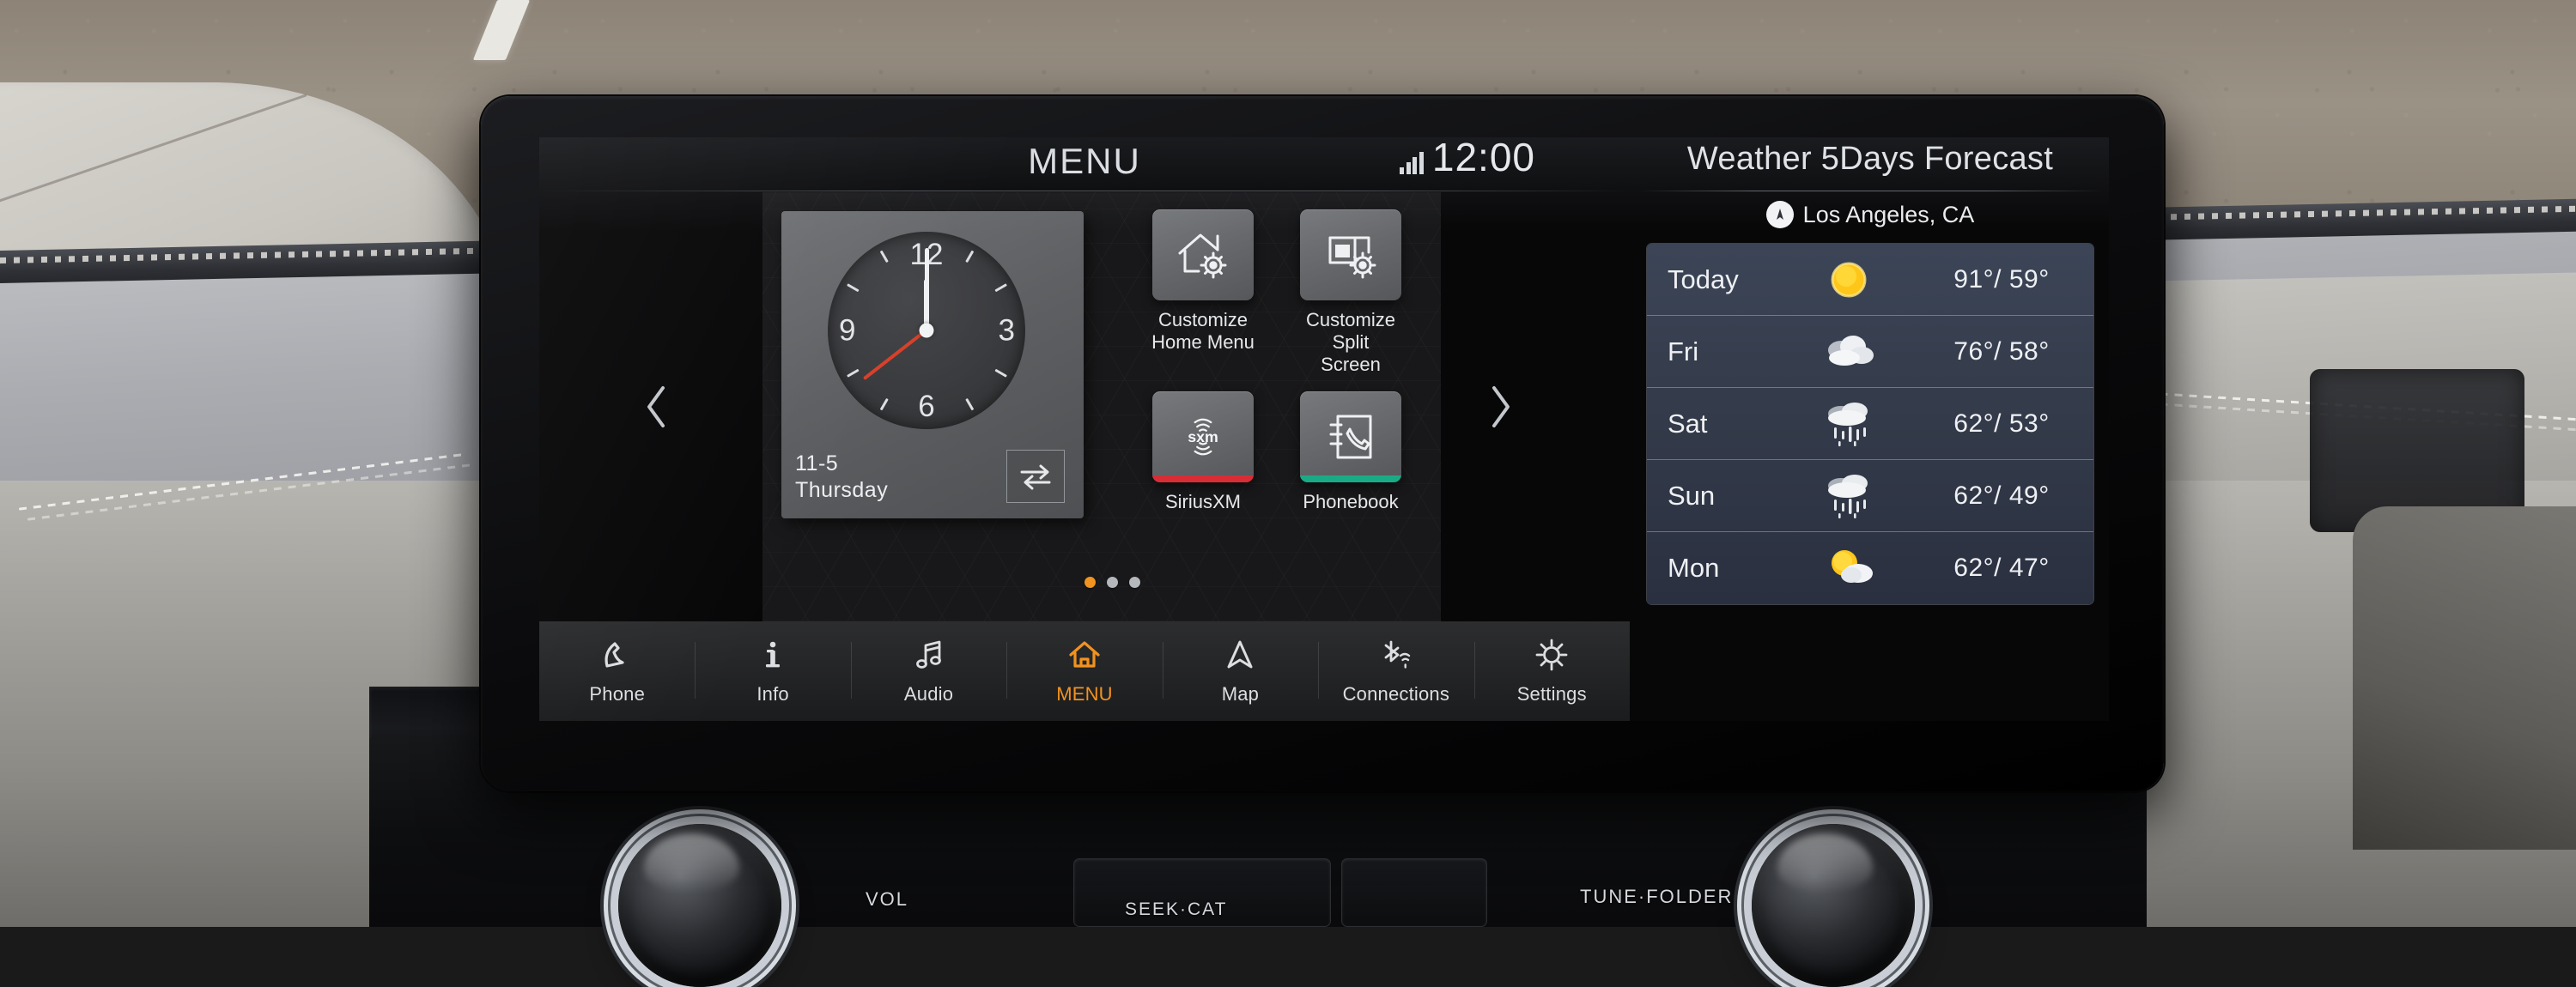 The height and width of the screenshot is (987, 2576). Describe the element at coordinates (1035, 476) in the screenshot. I see `swap-arrows-icon` at that location.